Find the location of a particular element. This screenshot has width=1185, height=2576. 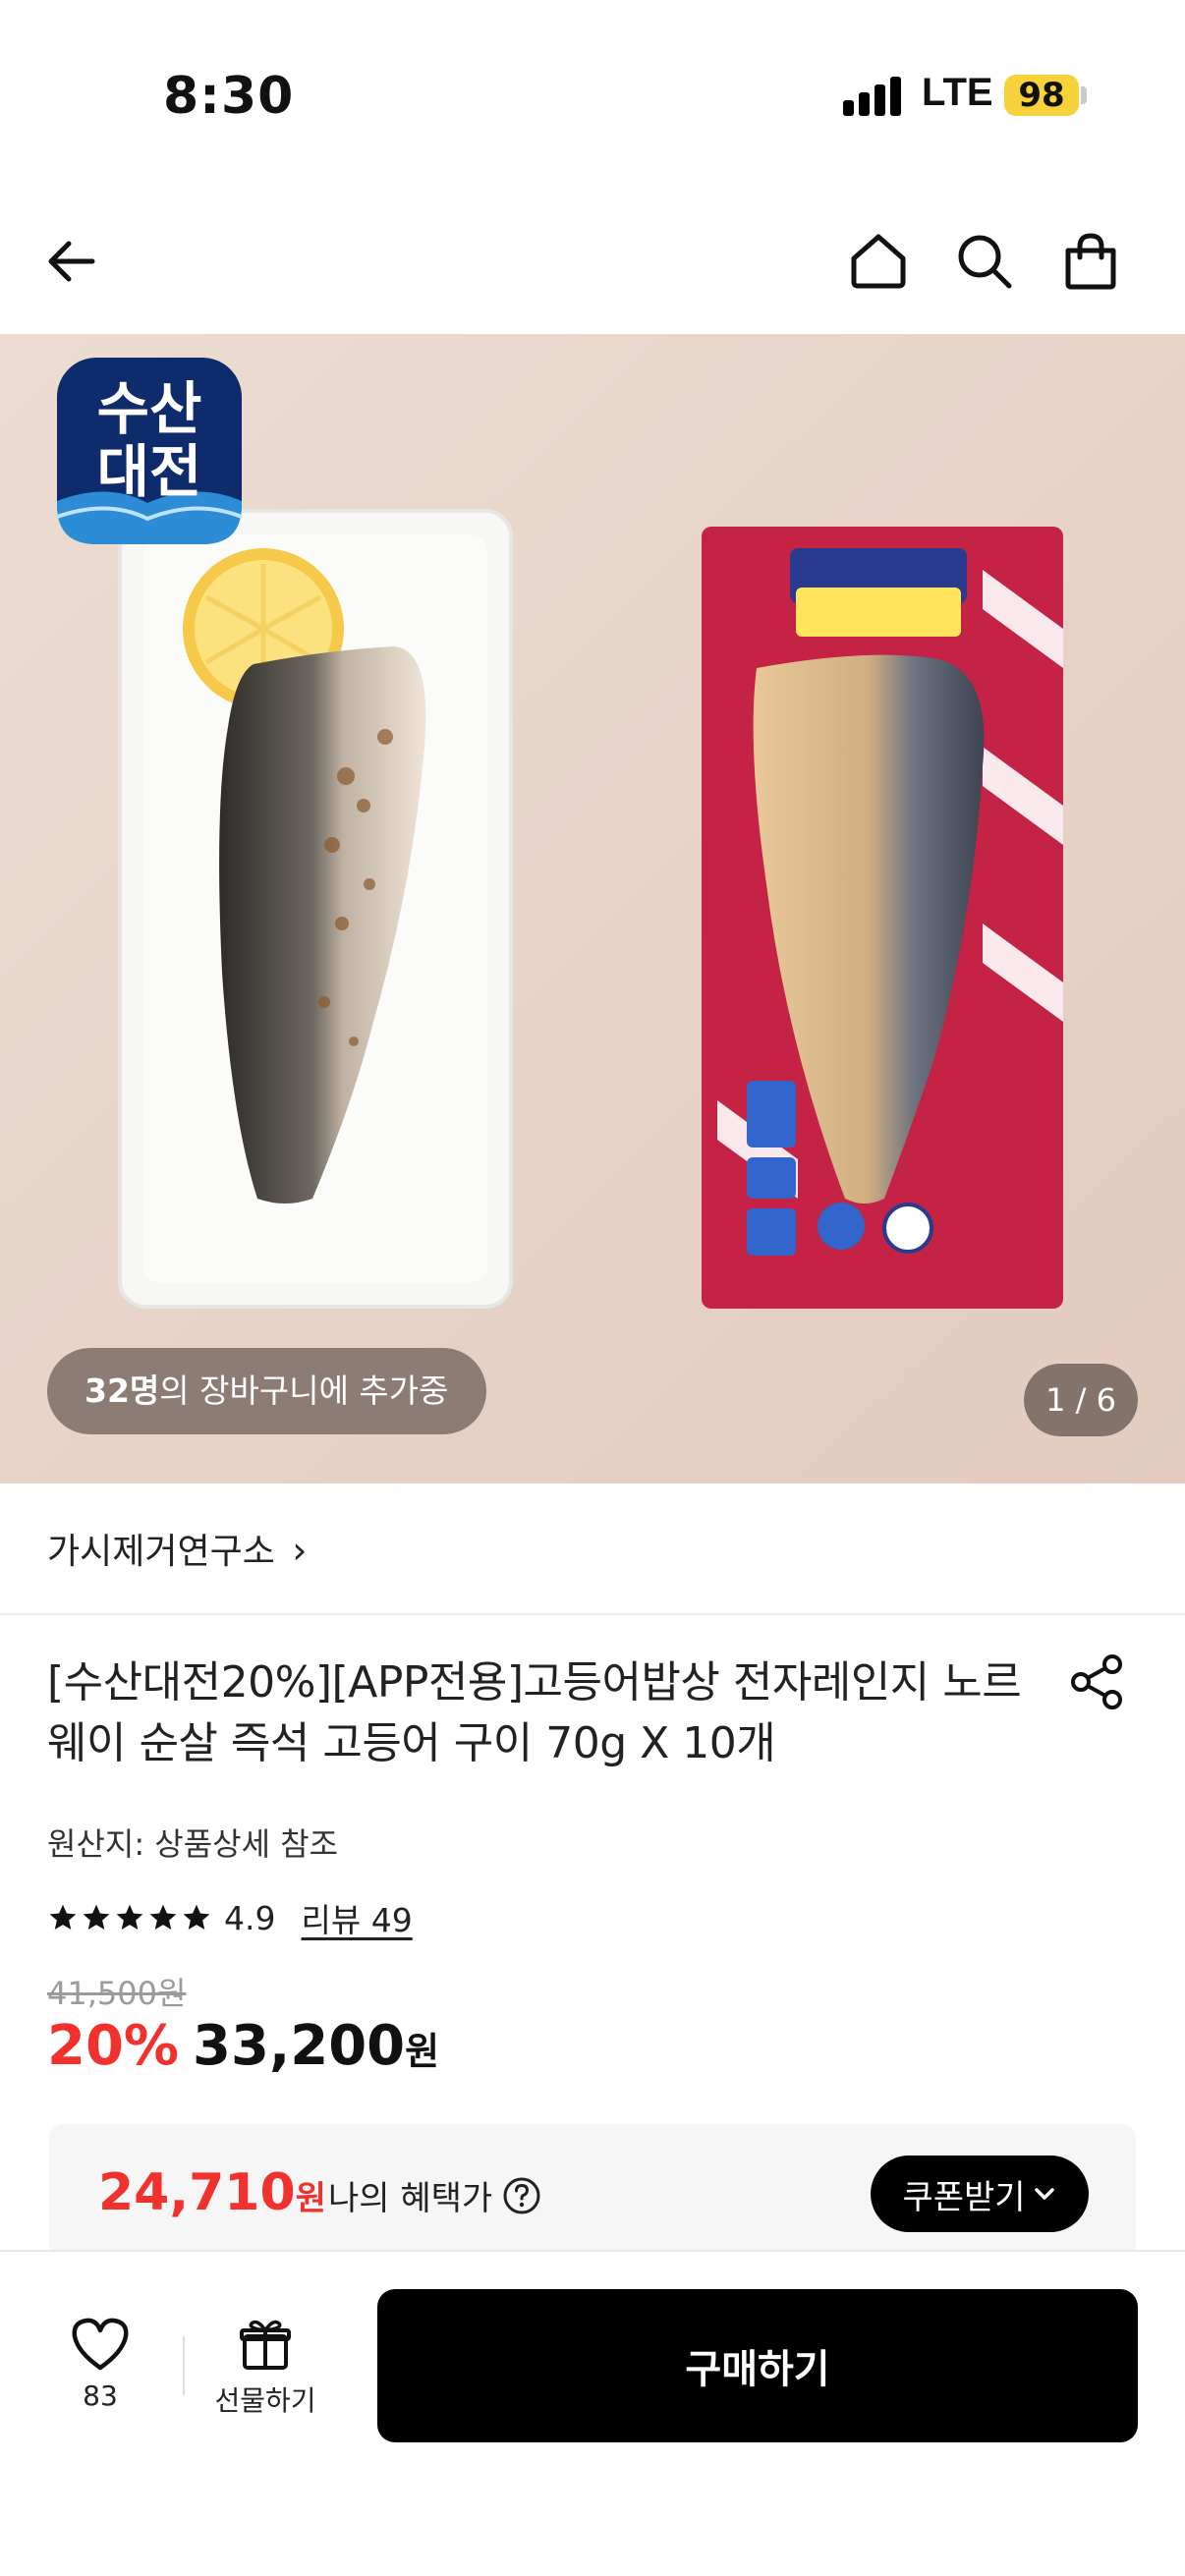

benefit-price-value: 24,710 is located at coordinates (197, 2192).